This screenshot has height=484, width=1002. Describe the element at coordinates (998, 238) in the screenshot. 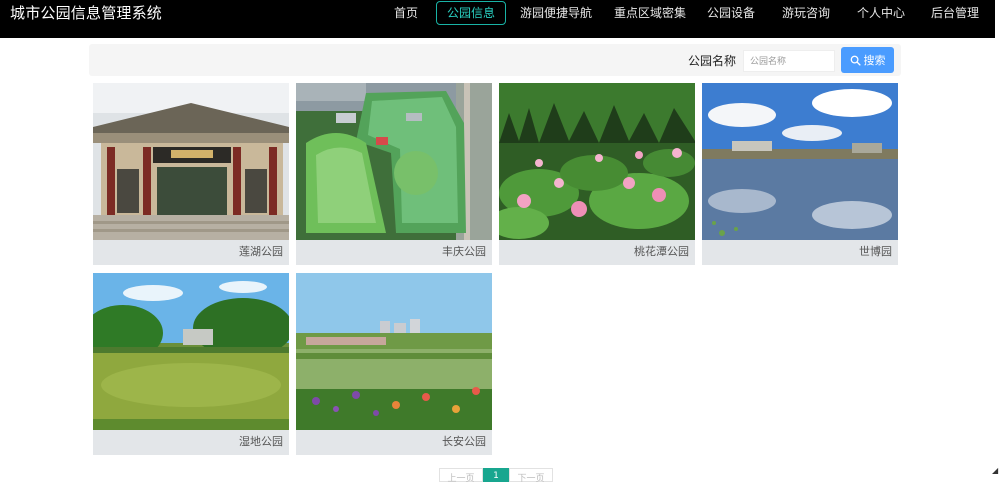

I see `page-scrollbar` at that location.